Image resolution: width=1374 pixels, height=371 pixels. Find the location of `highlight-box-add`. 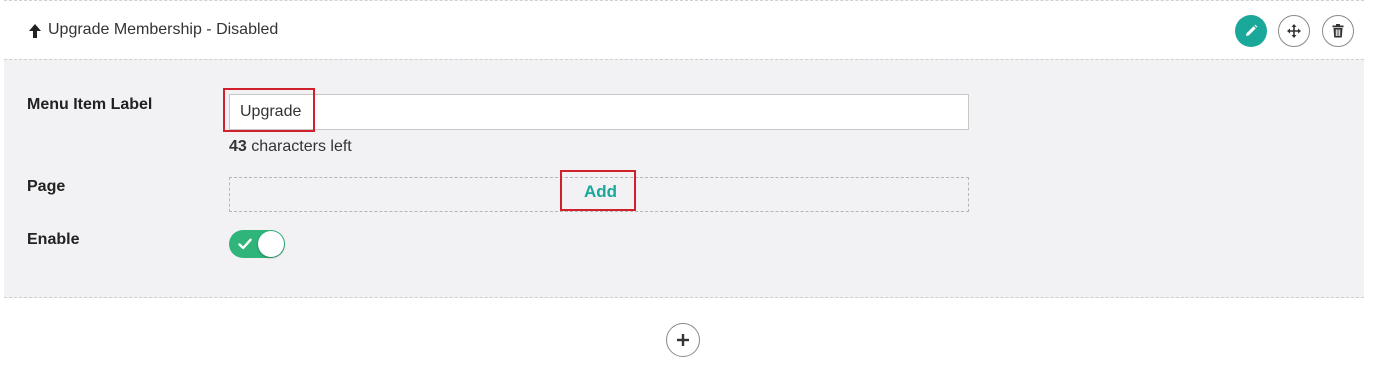

highlight-box-add is located at coordinates (598, 190).